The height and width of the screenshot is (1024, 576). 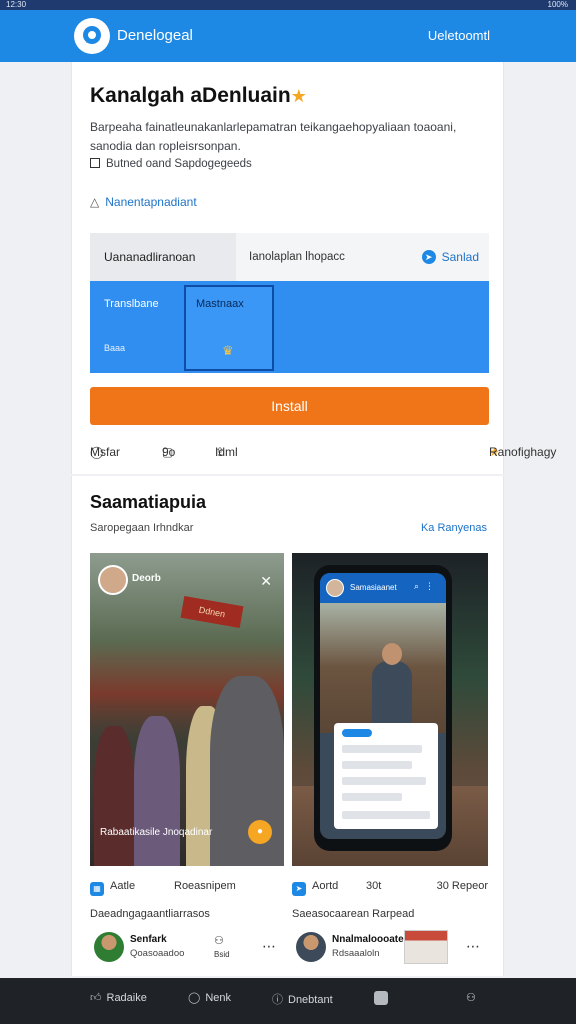 I want to click on grid-icon, so click(x=381, y=998).